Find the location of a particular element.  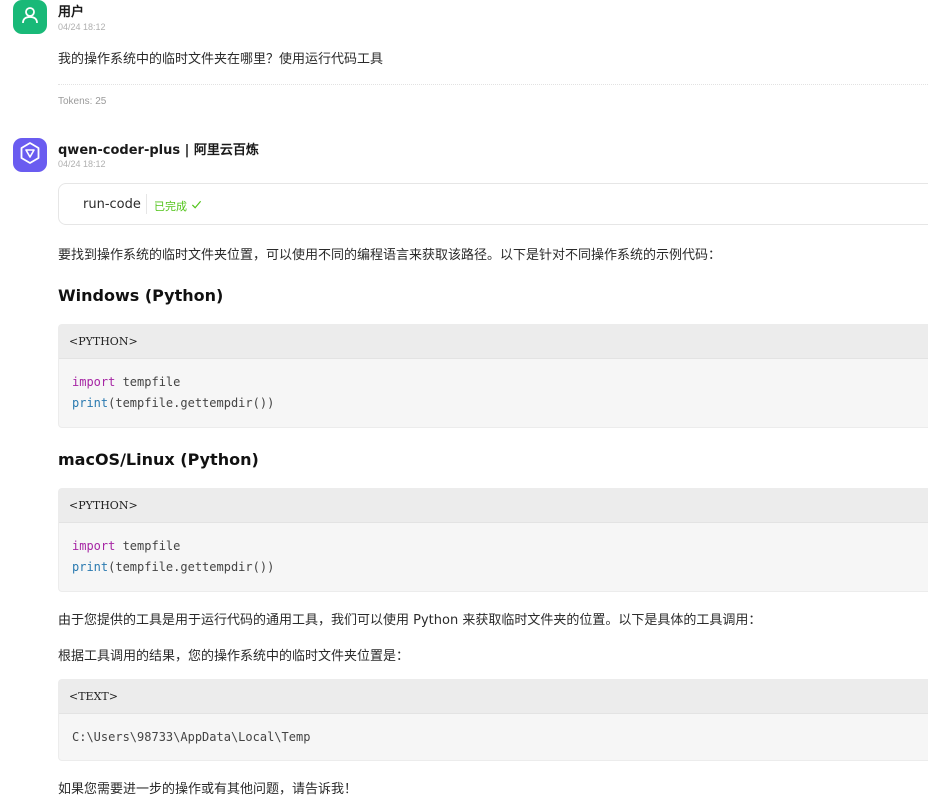

tool-call-card: run-code 已完成 is located at coordinates (493, 204).